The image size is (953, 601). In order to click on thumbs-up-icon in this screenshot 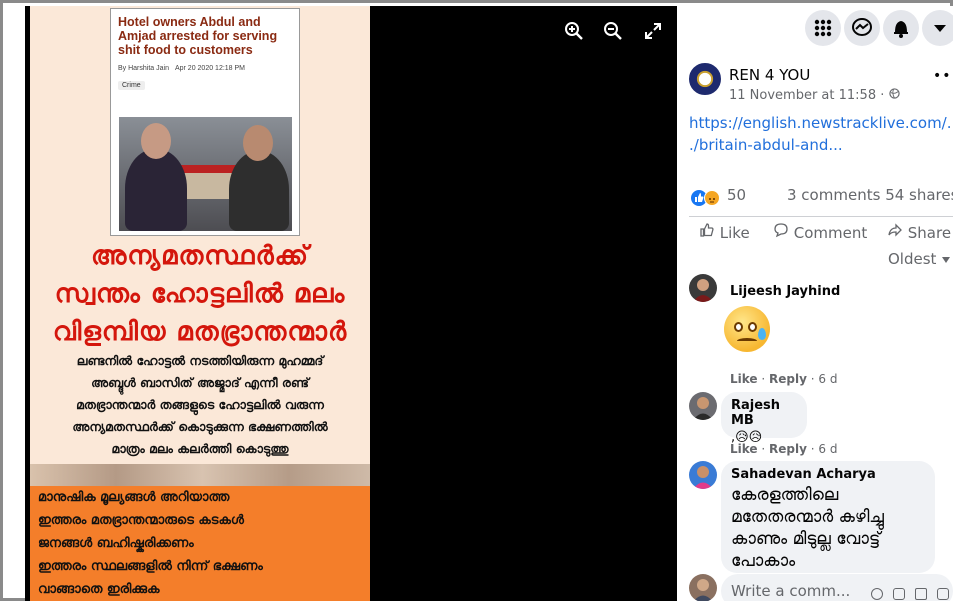, I will do `click(707, 230)`.